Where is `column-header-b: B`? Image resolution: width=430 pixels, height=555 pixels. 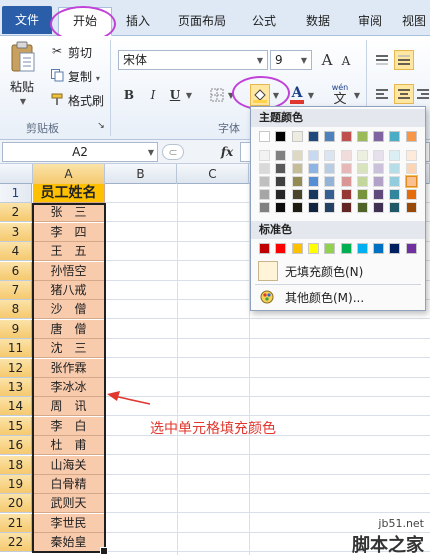 column-header-b: B is located at coordinates (141, 174).